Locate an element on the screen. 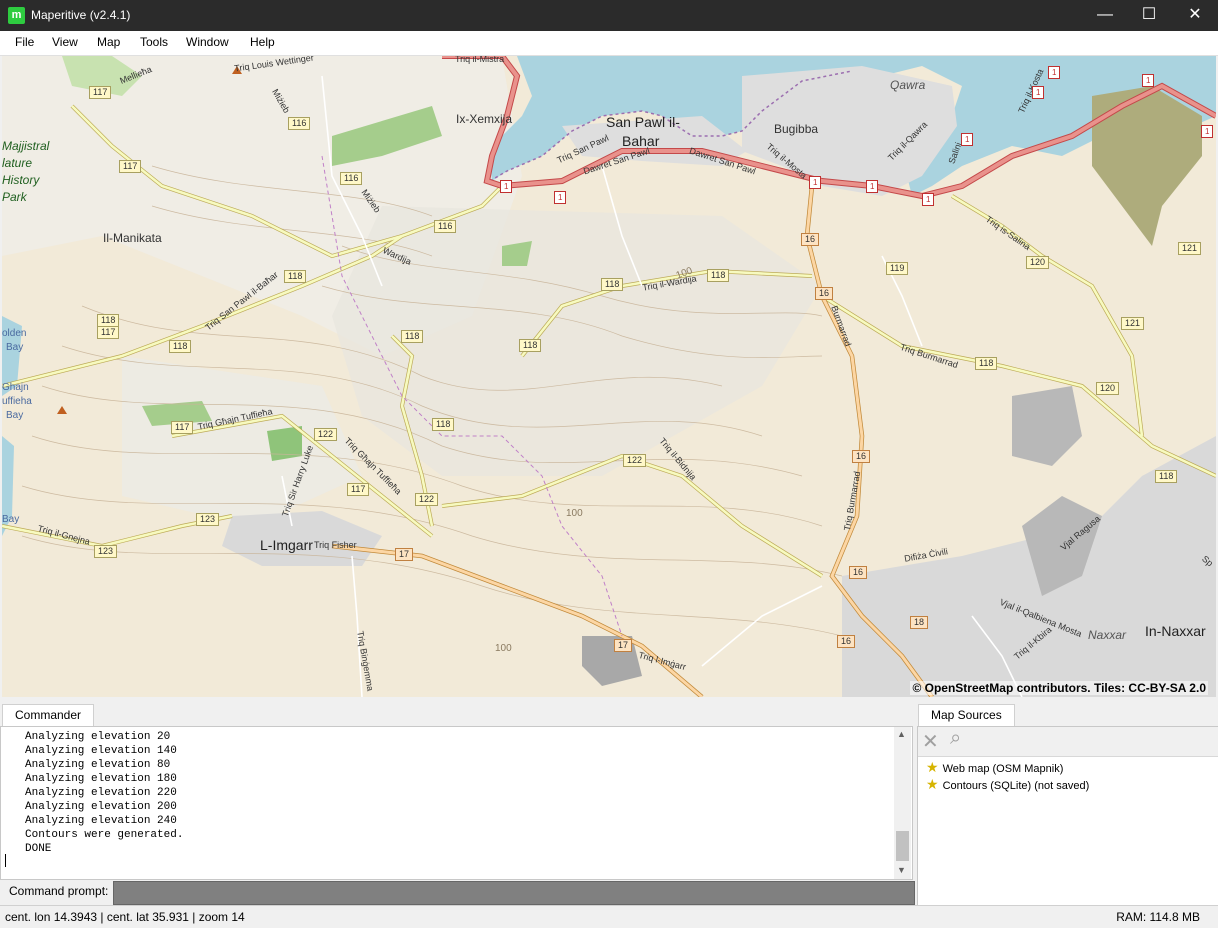 The width and height of the screenshot is (1218, 928). place-label: Ix-Xemxija is located at coordinates (484, 119).